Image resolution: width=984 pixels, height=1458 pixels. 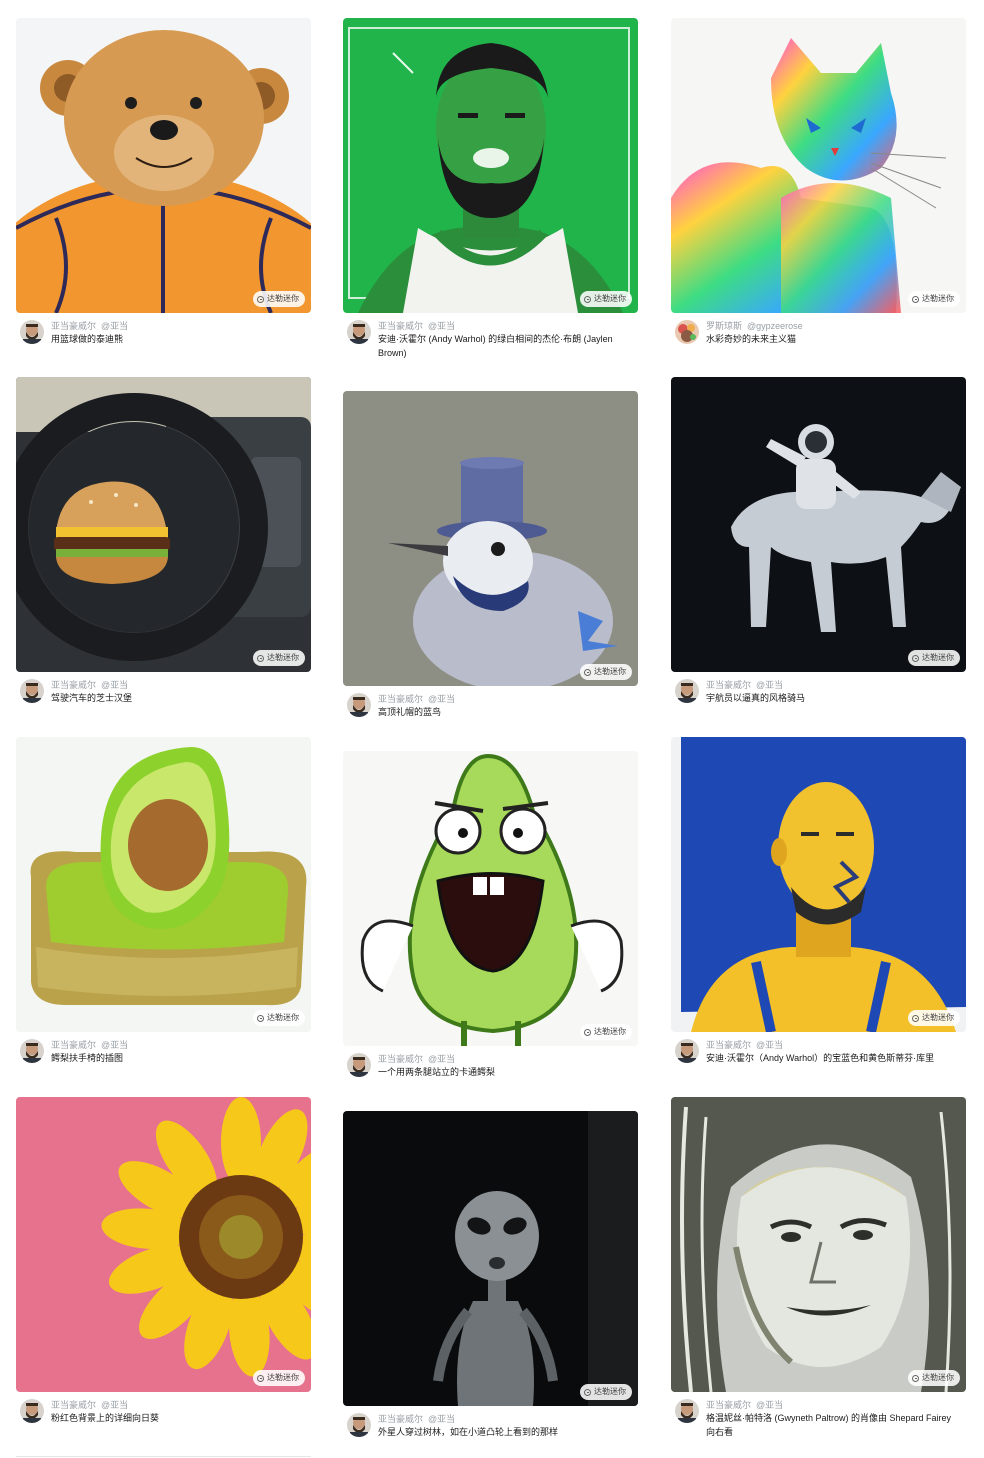 What do you see at coordinates (687, 332) in the screenshot?
I see `floral-avatar-icon` at bounding box center [687, 332].